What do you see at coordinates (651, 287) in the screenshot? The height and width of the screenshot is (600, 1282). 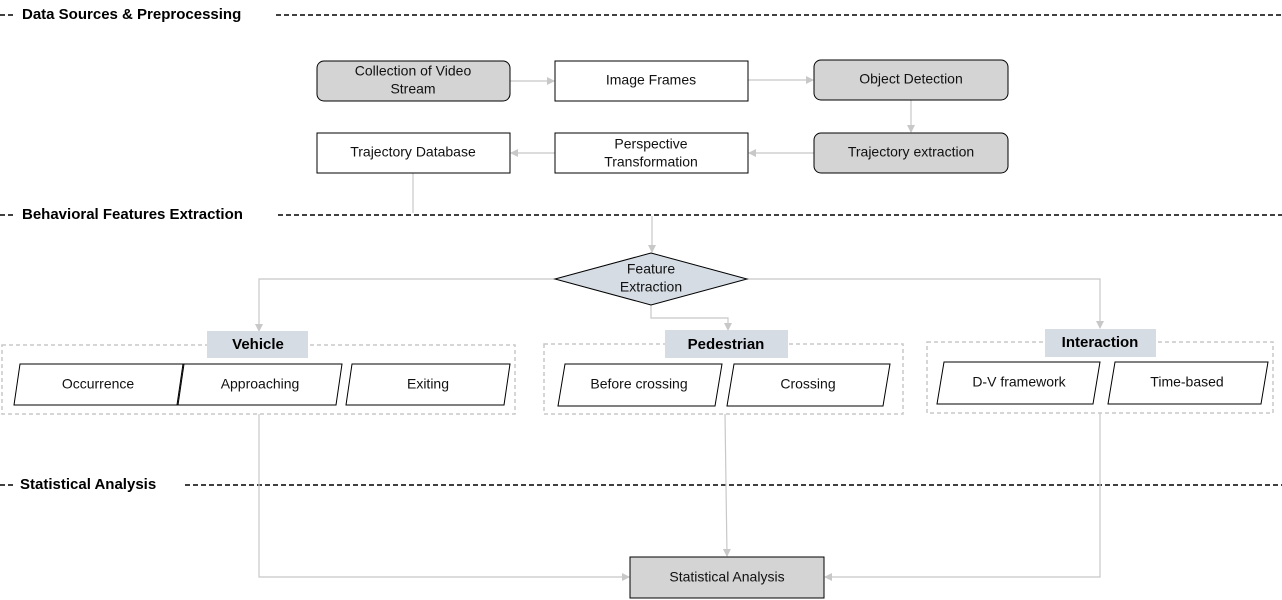 I see `svg-text: Extraction` at bounding box center [651, 287].